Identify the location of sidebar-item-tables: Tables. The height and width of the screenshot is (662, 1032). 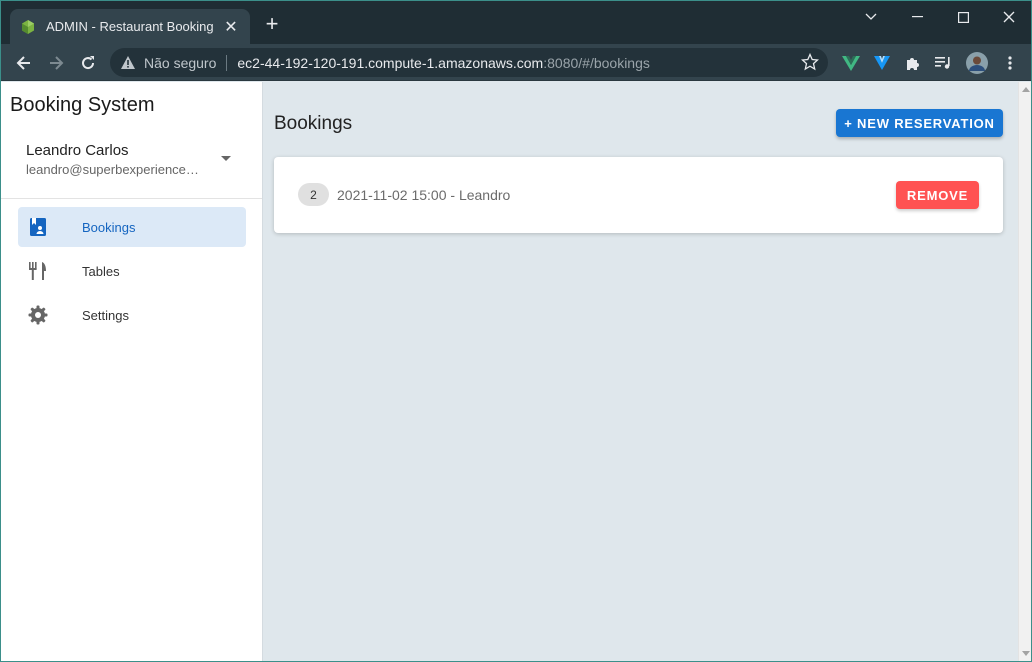
(132, 271).